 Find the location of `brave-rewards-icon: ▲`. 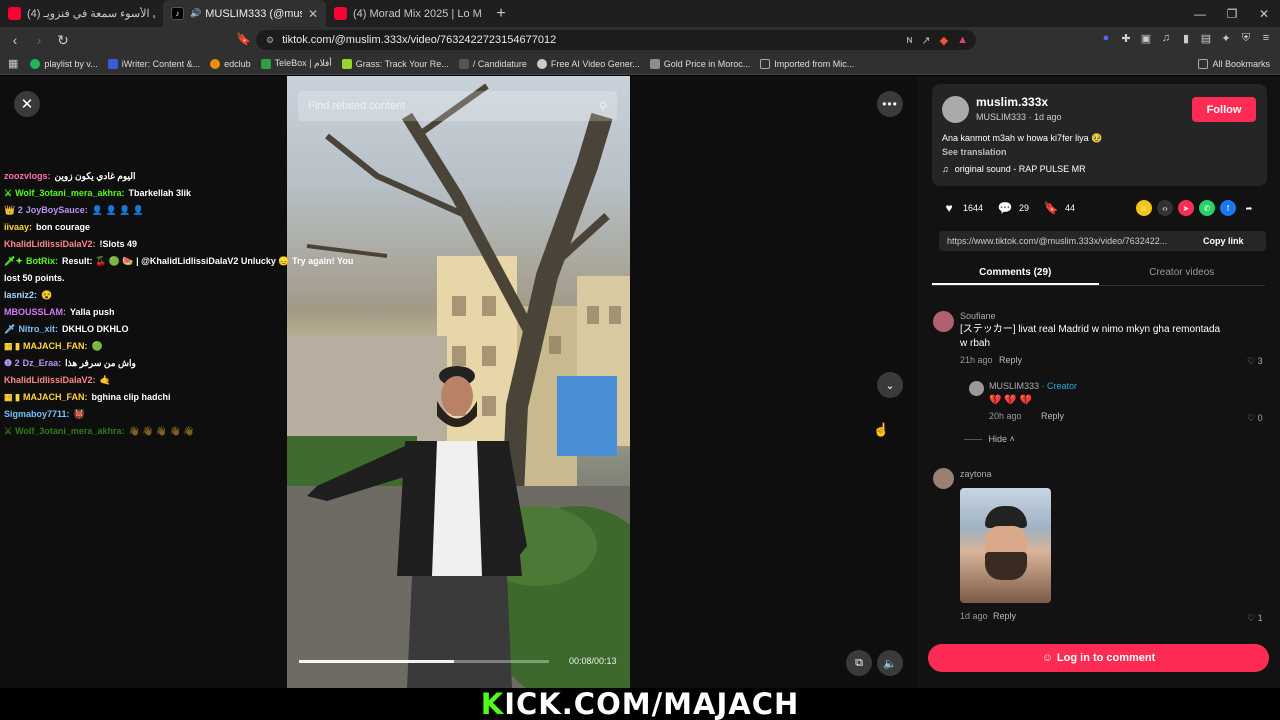

brave-rewards-icon: ▲ is located at coordinates (962, 40).